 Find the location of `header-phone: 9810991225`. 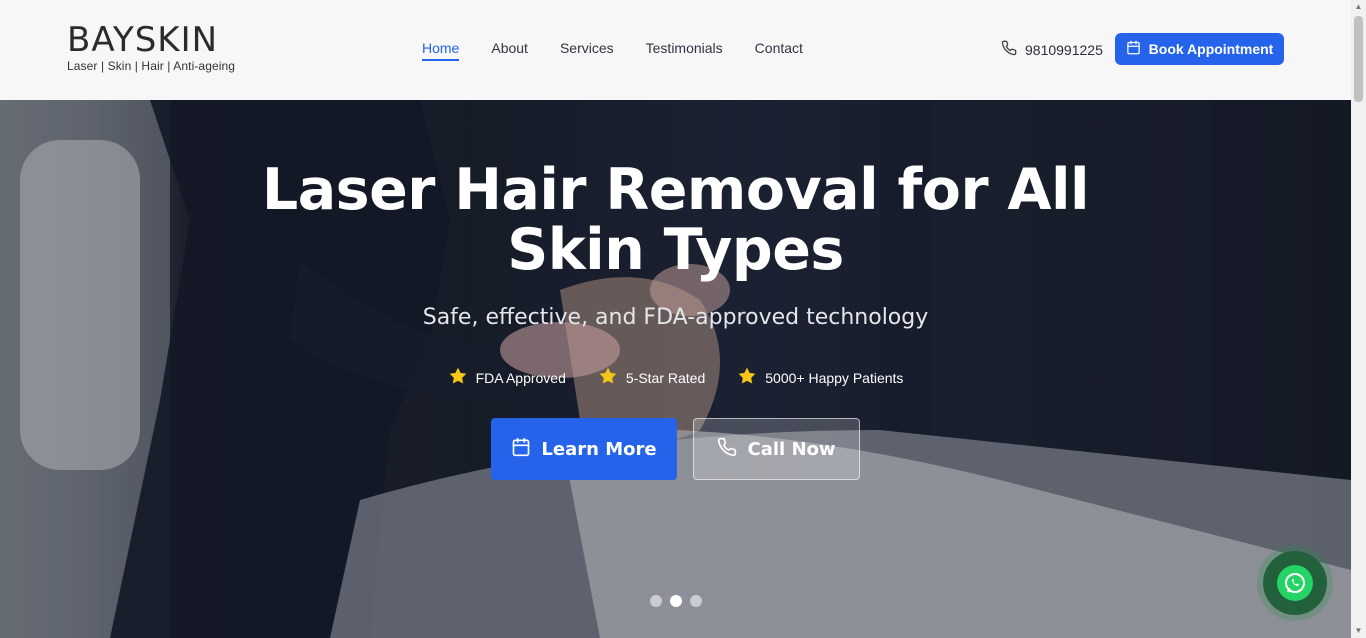

header-phone: 9810991225 is located at coordinates (1052, 49).